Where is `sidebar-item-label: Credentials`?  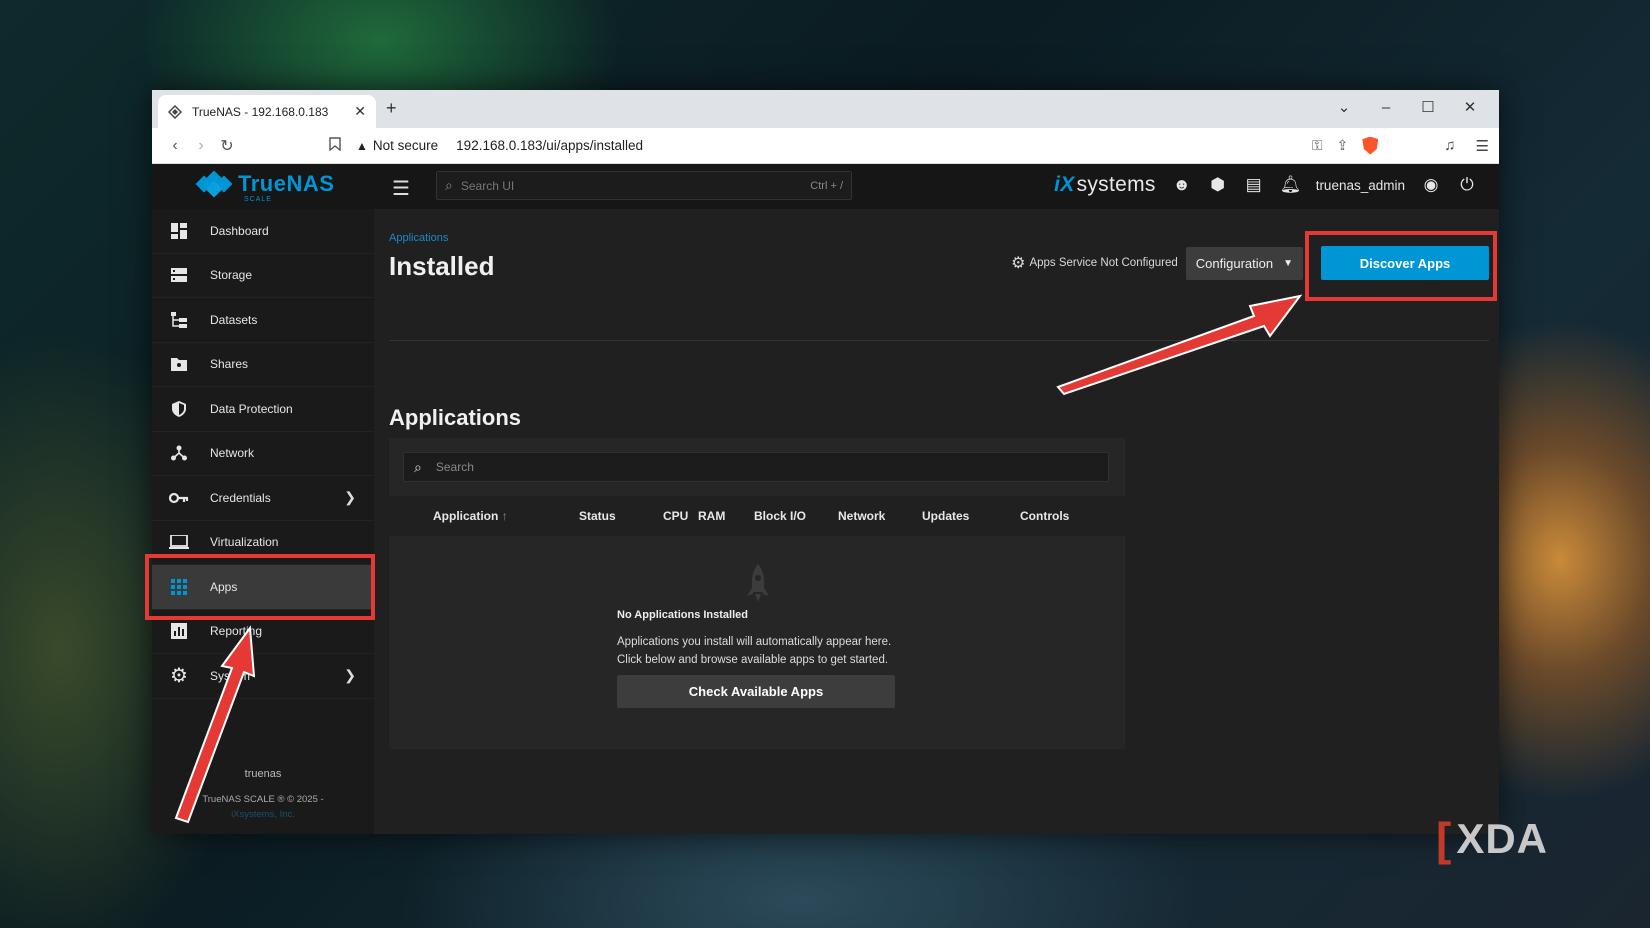 sidebar-item-label: Credentials is located at coordinates (240, 497).